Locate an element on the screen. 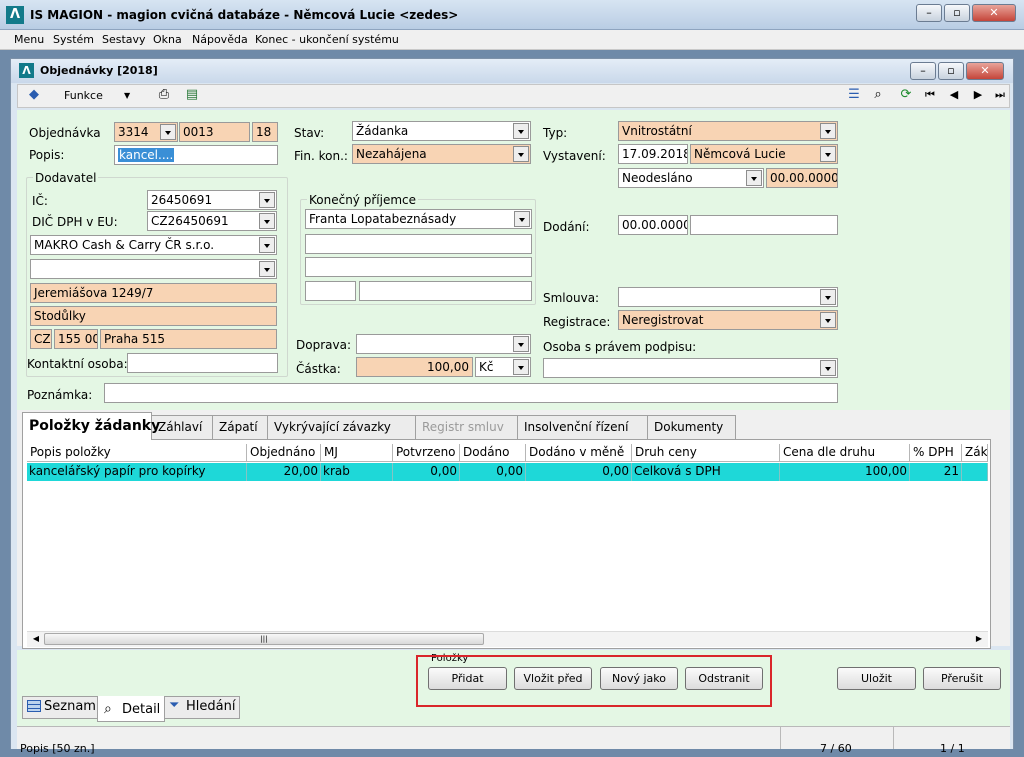 The height and width of the screenshot is (757, 1024). app-close-button: ✕ is located at coordinates (994, 13).